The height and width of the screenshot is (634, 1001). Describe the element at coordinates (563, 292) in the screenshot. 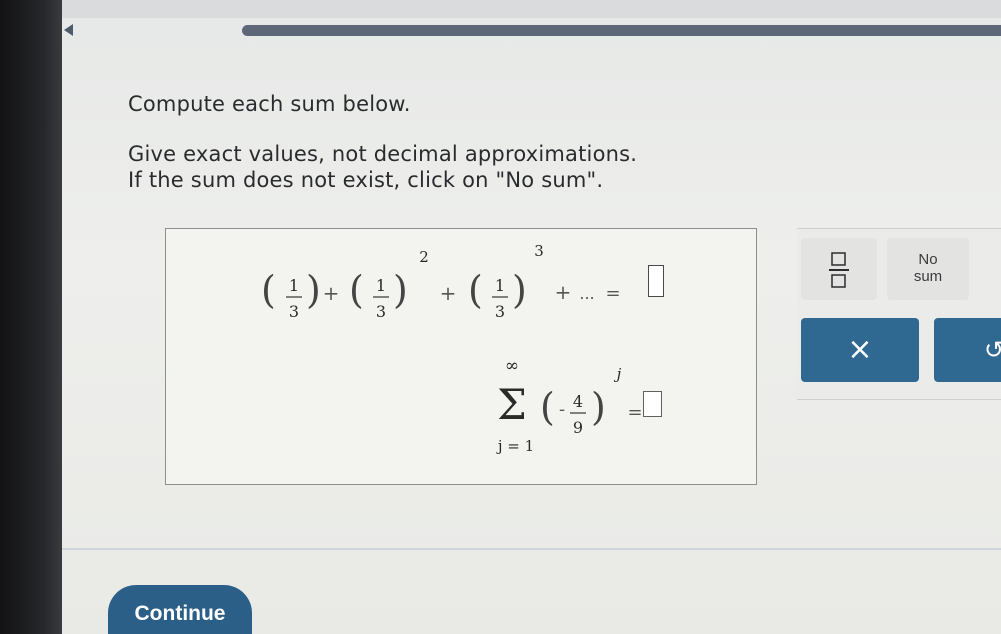

I see `plus-sign-3: +` at that location.